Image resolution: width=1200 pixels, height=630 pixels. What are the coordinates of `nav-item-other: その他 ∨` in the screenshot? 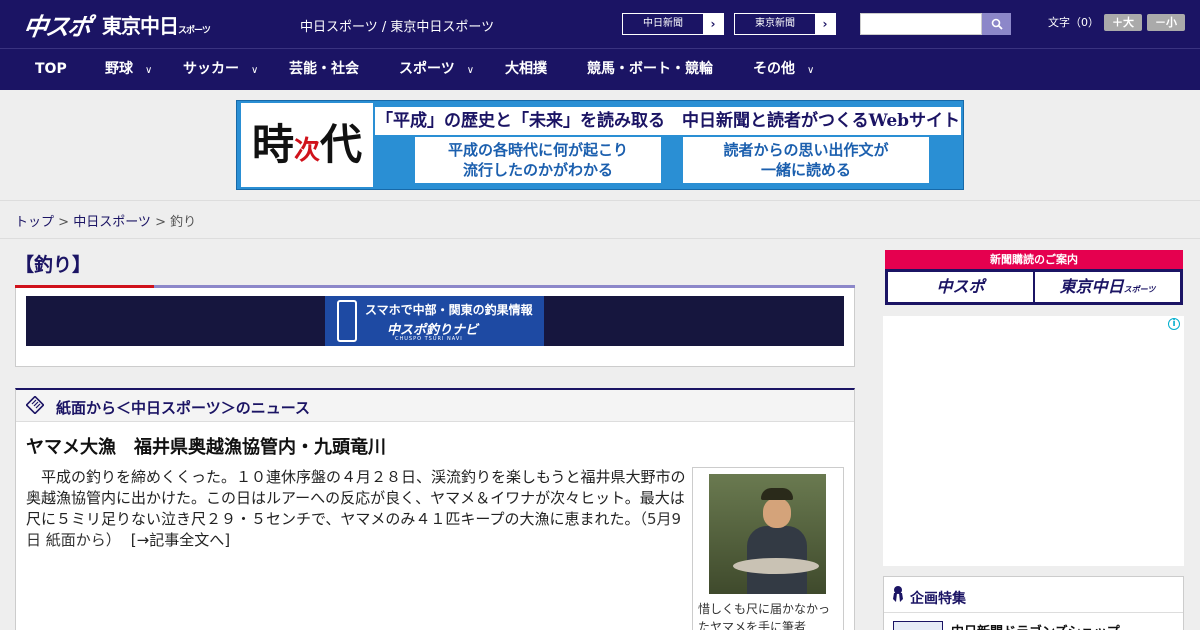 It's located at (783, 69).